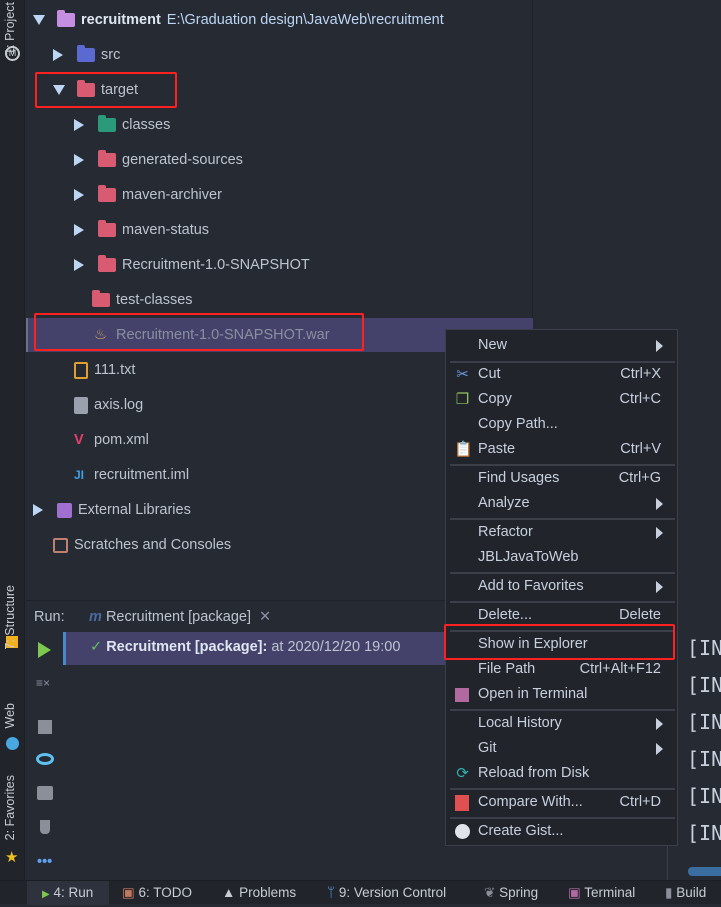 The height and width of the screenshot is (907, 721). I want to click on run-tab-label: Recruitment [package], so click(178, 617).